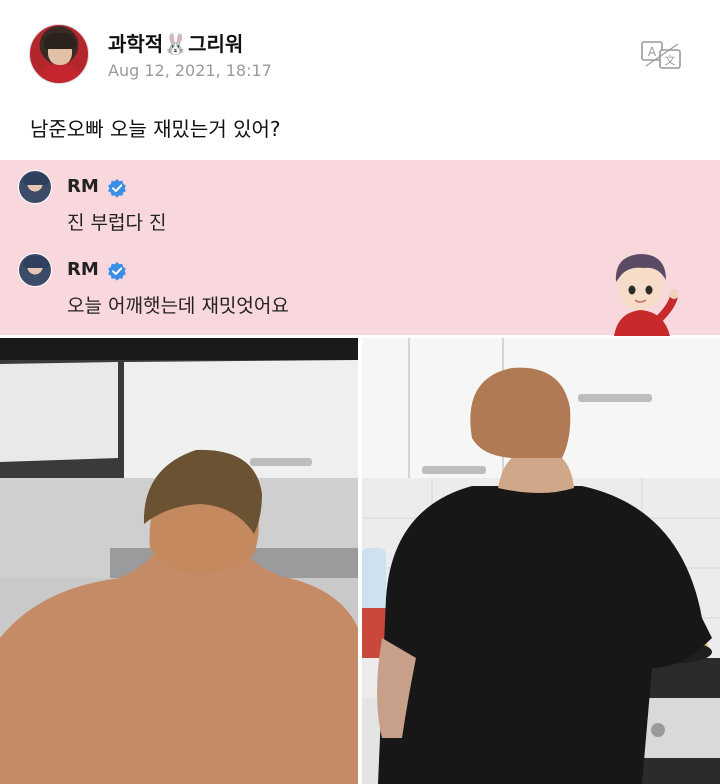  Describe the element at coordinates (190, 70) in the screenshot. I see `post-timestamp: Aug 12, 2021, 18:17` at that location.